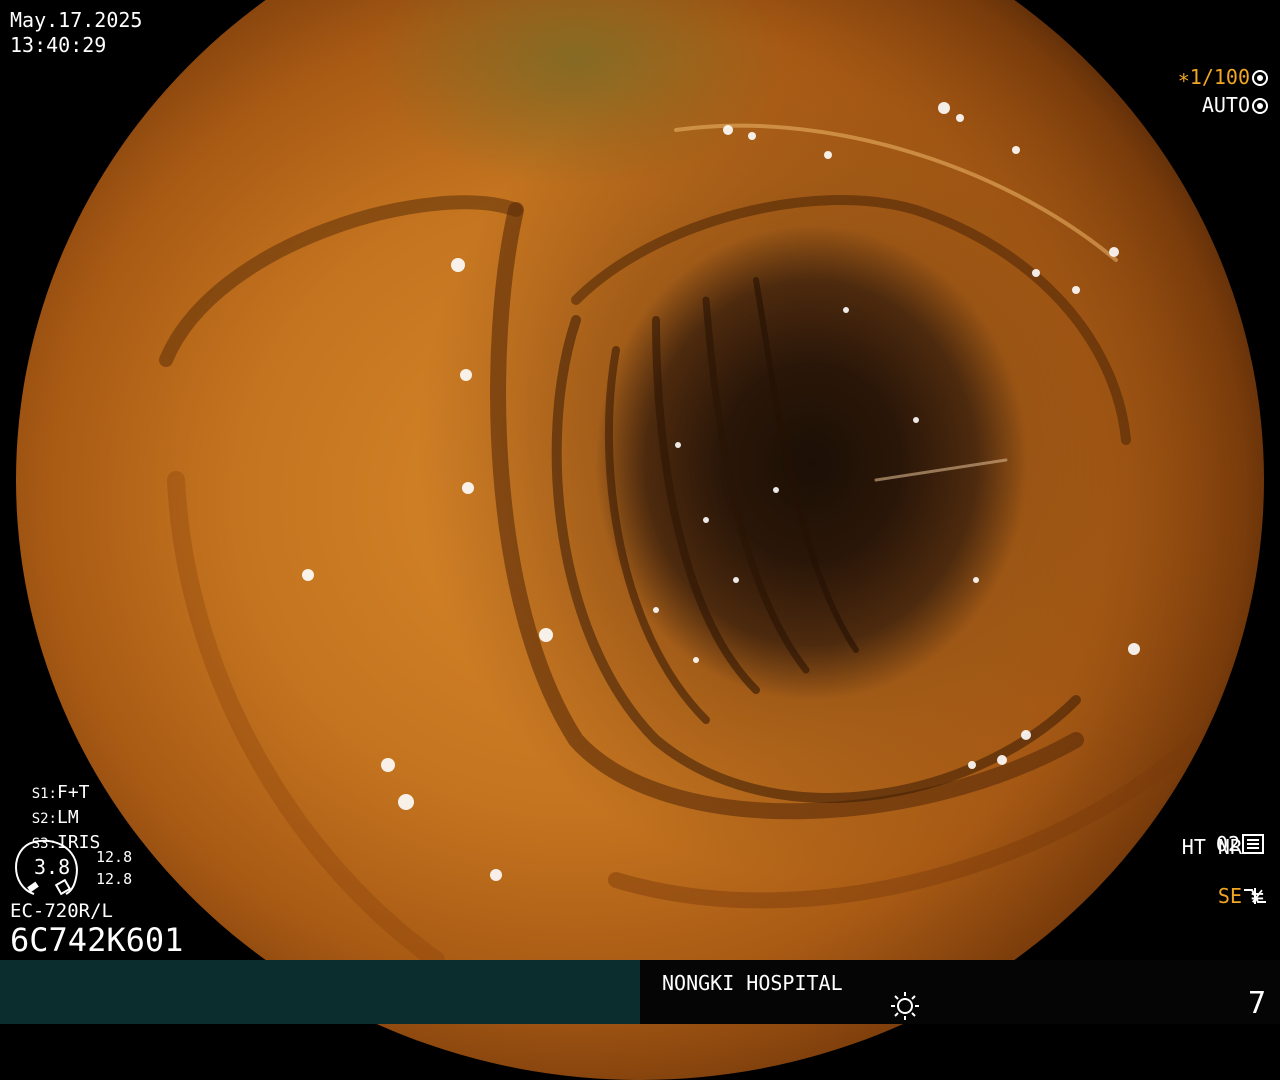  I want to click on hospital-name: NONGKI HOSPITAL, so click(752, 983).